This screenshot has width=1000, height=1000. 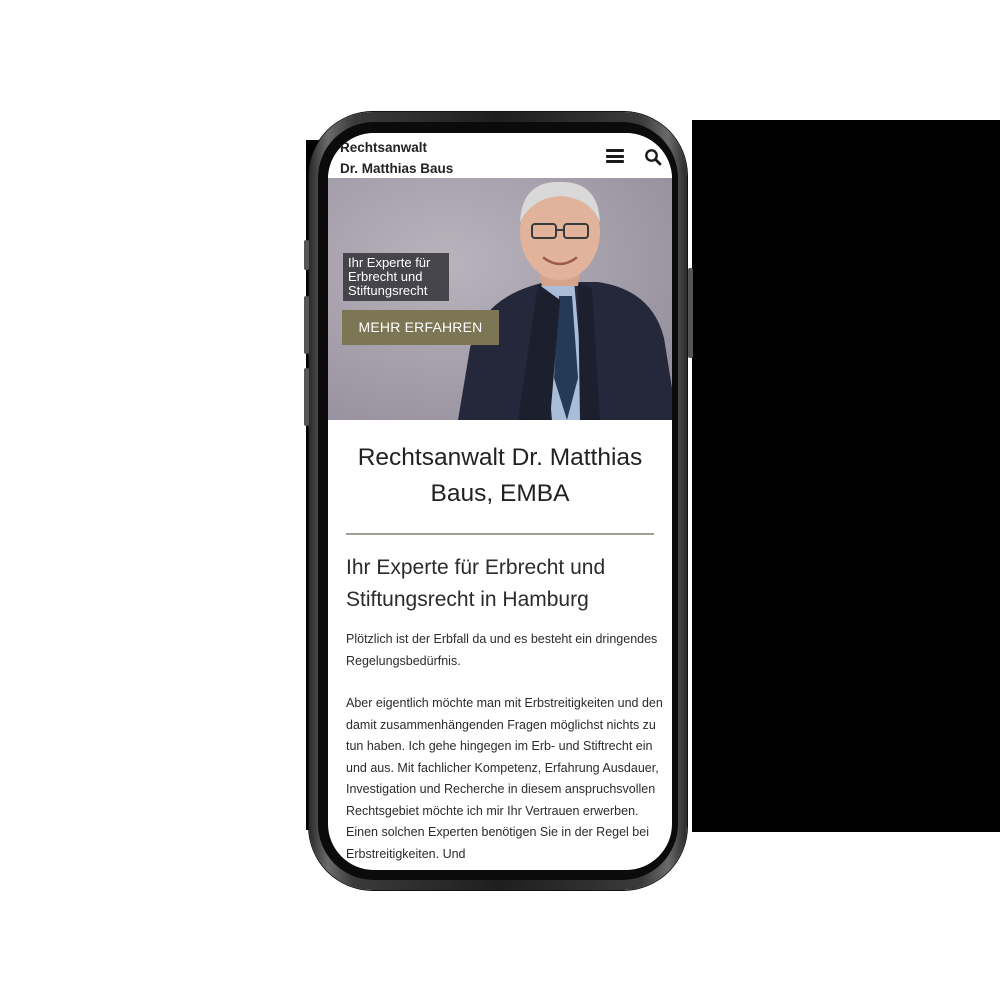 I want to click on hamburger-menu-icon, so click(x=615, y=156).